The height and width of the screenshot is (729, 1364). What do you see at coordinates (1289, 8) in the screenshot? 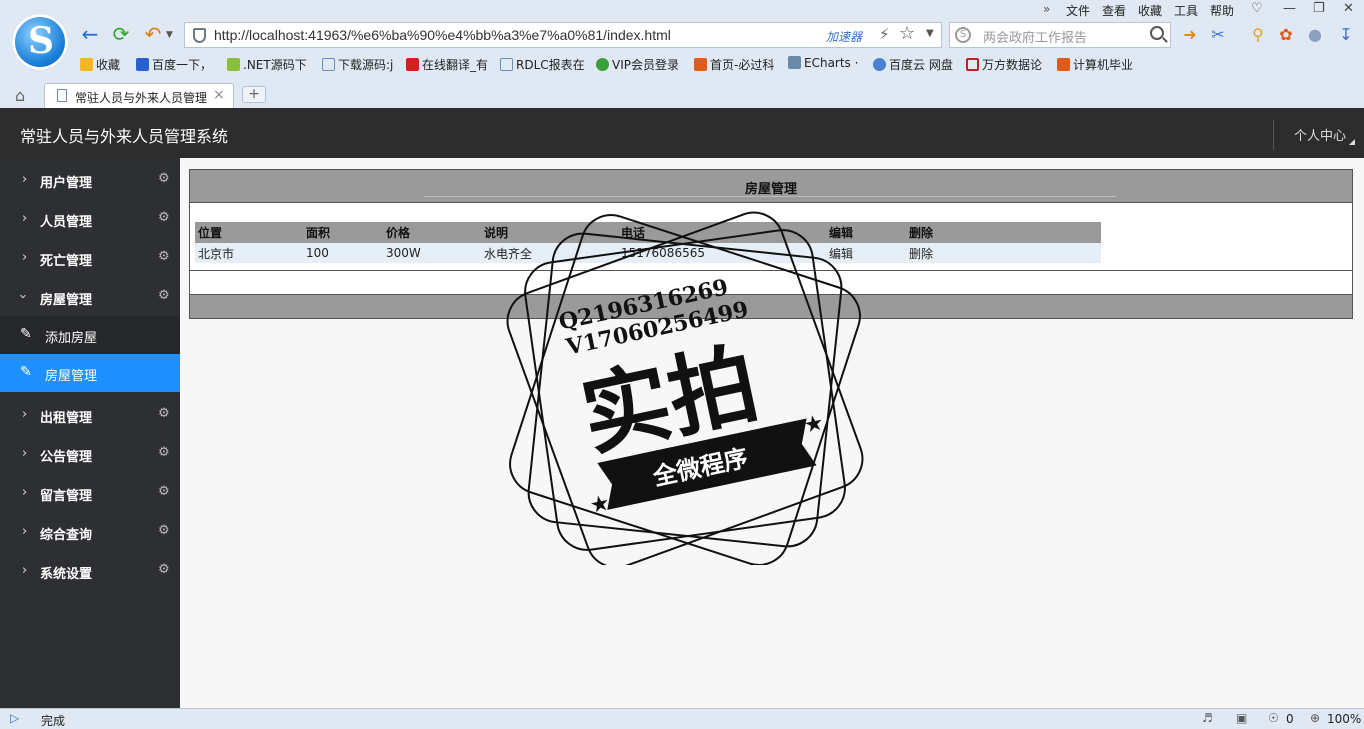
I see `minimize-icon: —` at bounding box center [1289, 8].